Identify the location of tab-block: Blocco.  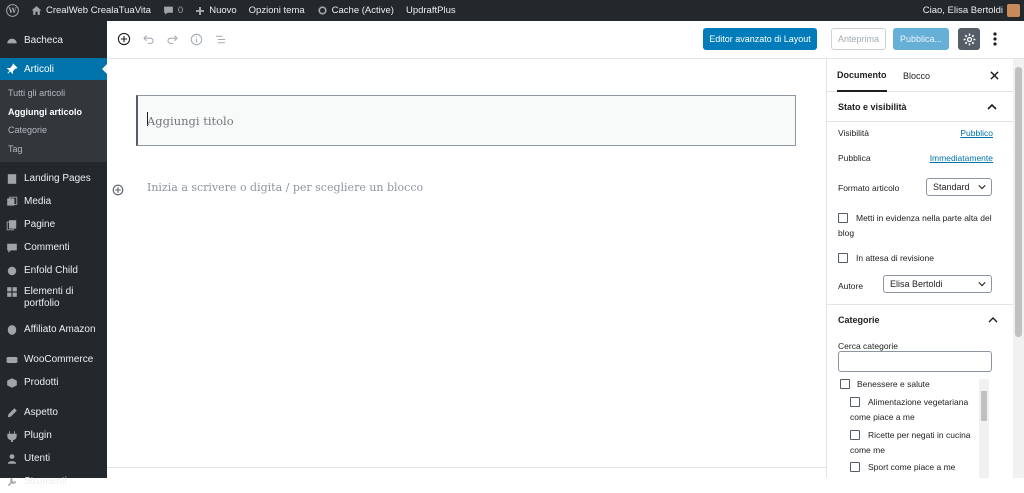
(916, 75).